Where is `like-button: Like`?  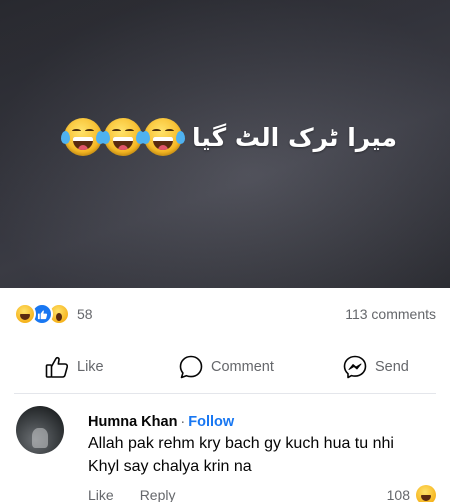 like-button: Like is located at coordinates (74, 367).